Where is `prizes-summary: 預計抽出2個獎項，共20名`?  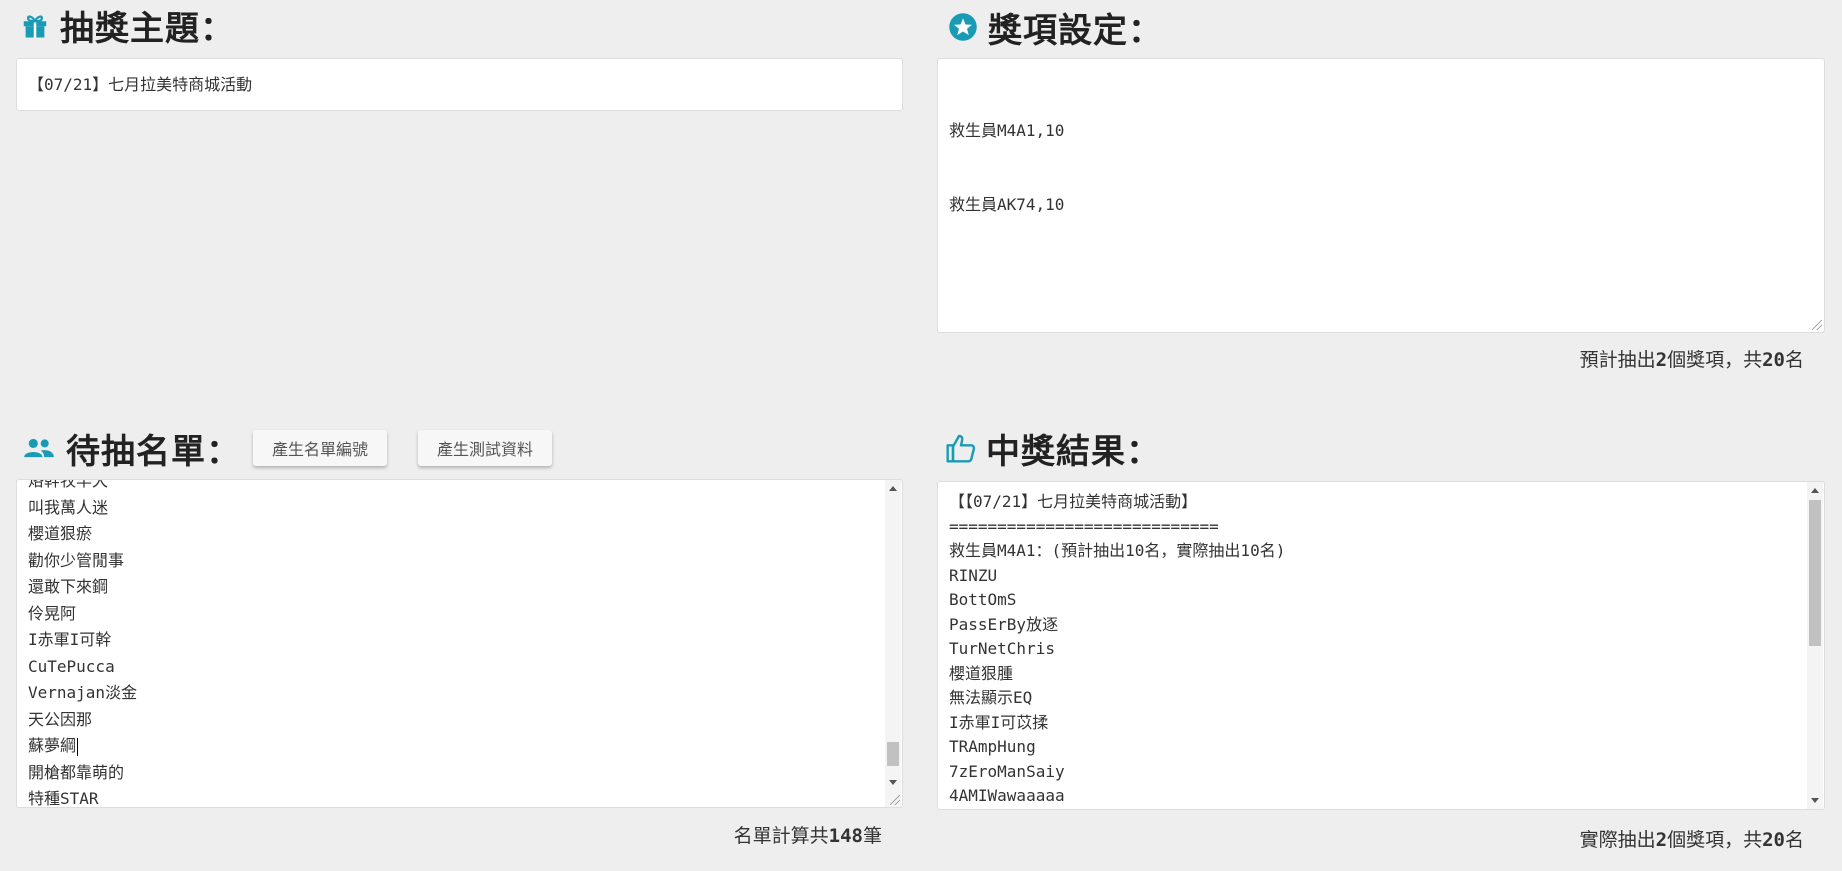
prizes-summary: 預計抽出2個獎項，共20名 is located at coordinates (1692, 358).